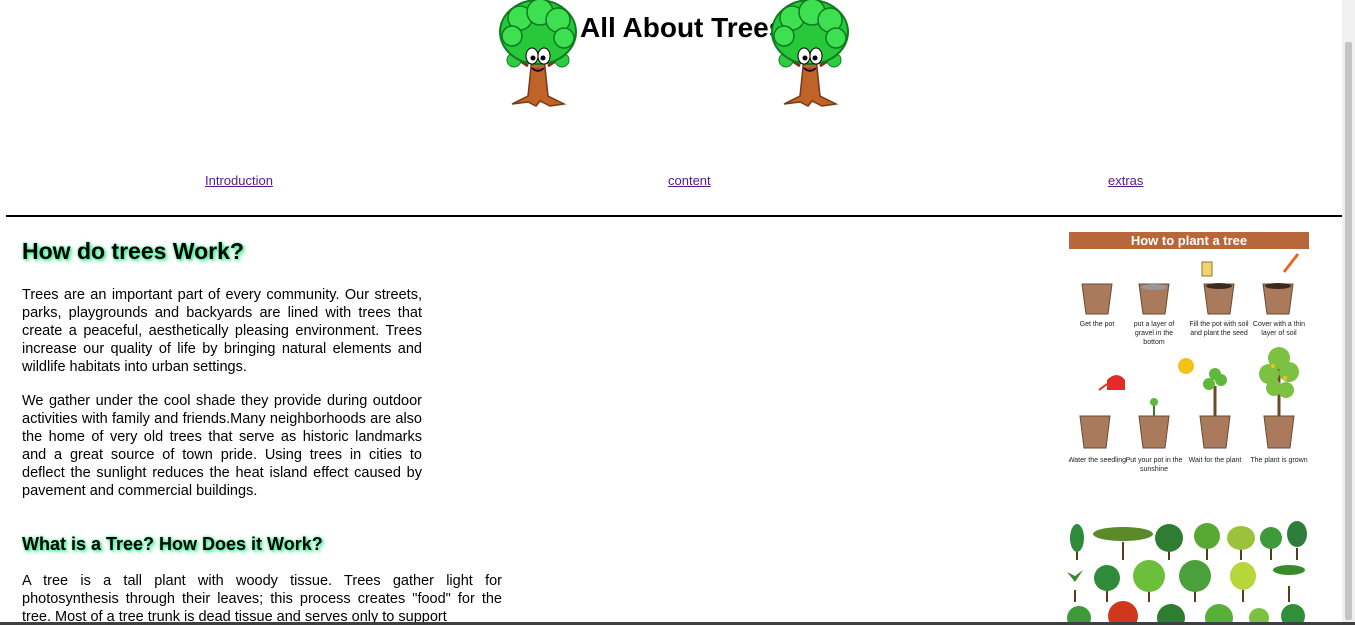  I want to click on nav-link-extras: extras, so click(1125, 180).